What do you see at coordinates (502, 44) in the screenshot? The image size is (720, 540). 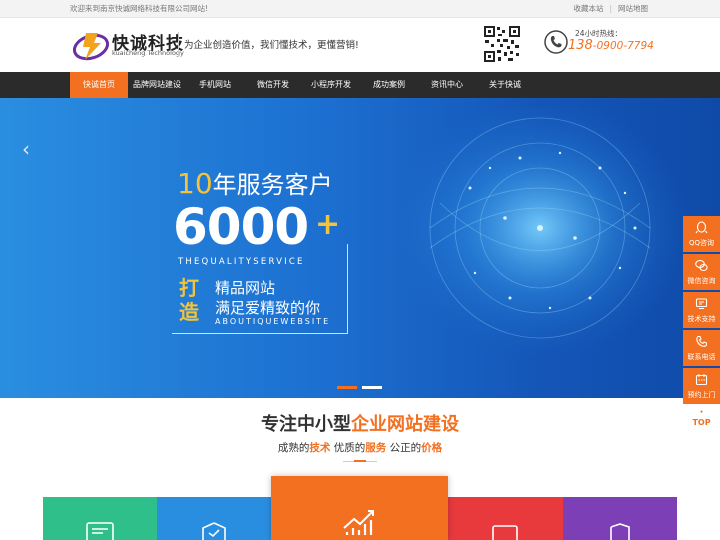 I see `qr-code-icon` at bounding box center [502, 44].